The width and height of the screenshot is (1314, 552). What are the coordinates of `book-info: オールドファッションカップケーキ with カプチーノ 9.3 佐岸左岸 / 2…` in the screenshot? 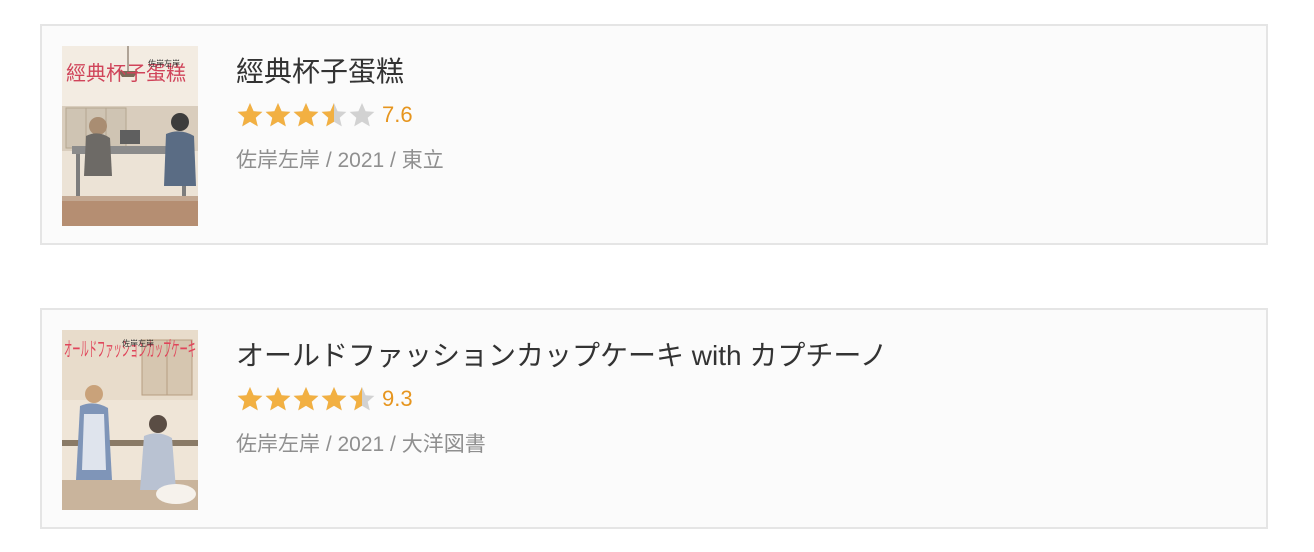 It's located at (562, 398).